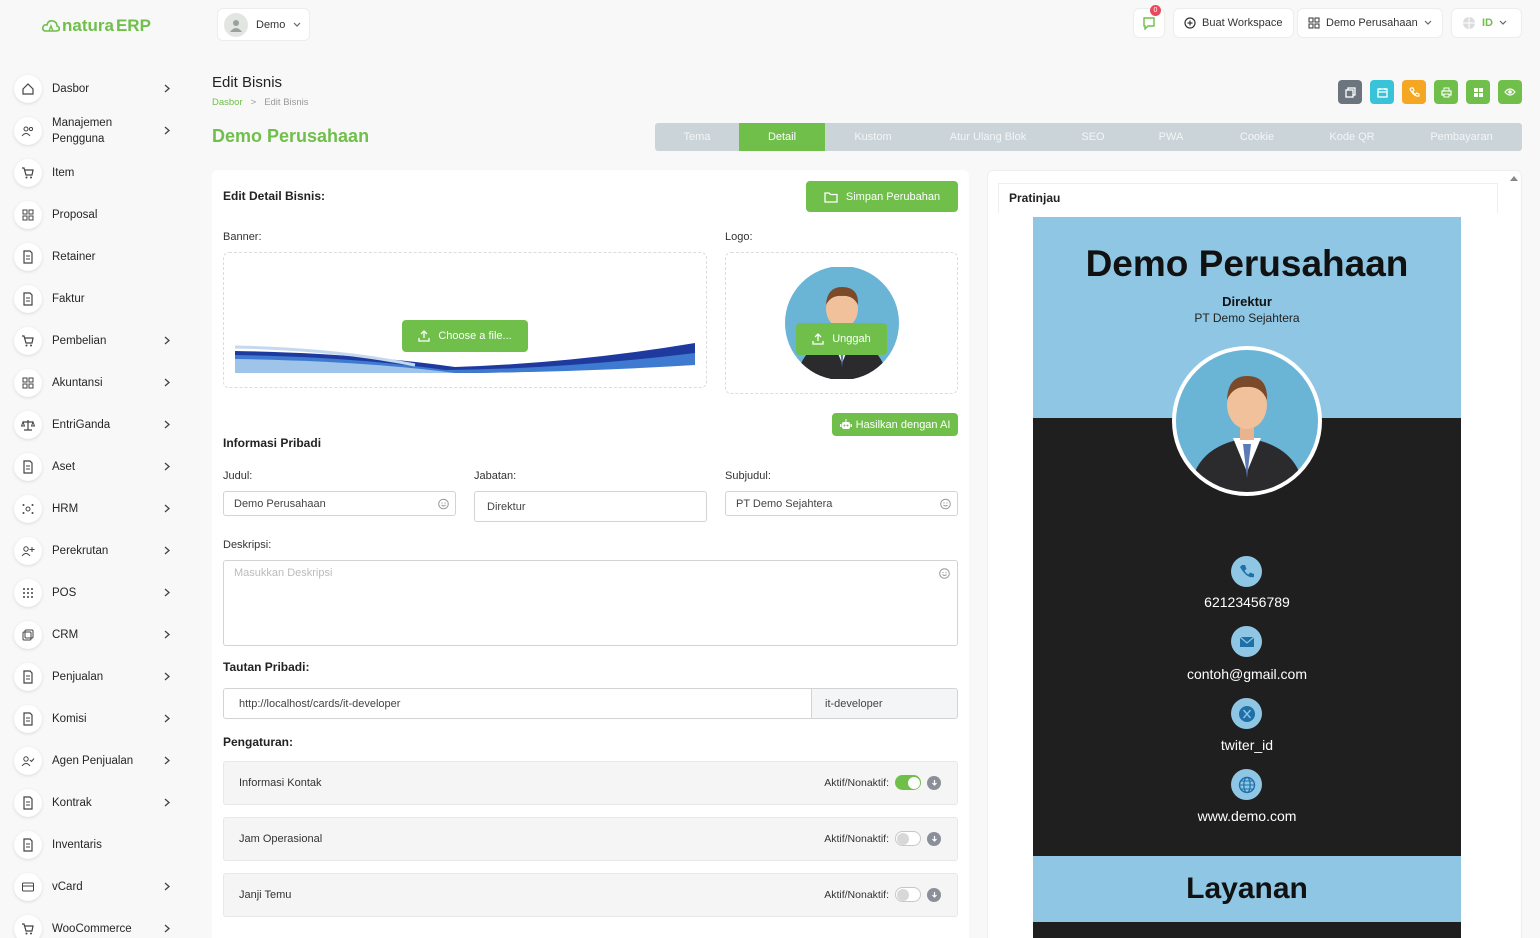 Image resolution: width=1540 pixels, height=938 pixels. What do you see at coordinates (99, 89) in the screenshot?
I see `sidebar-item-dasbor: Dasbor` at bounding box center [99, 89].